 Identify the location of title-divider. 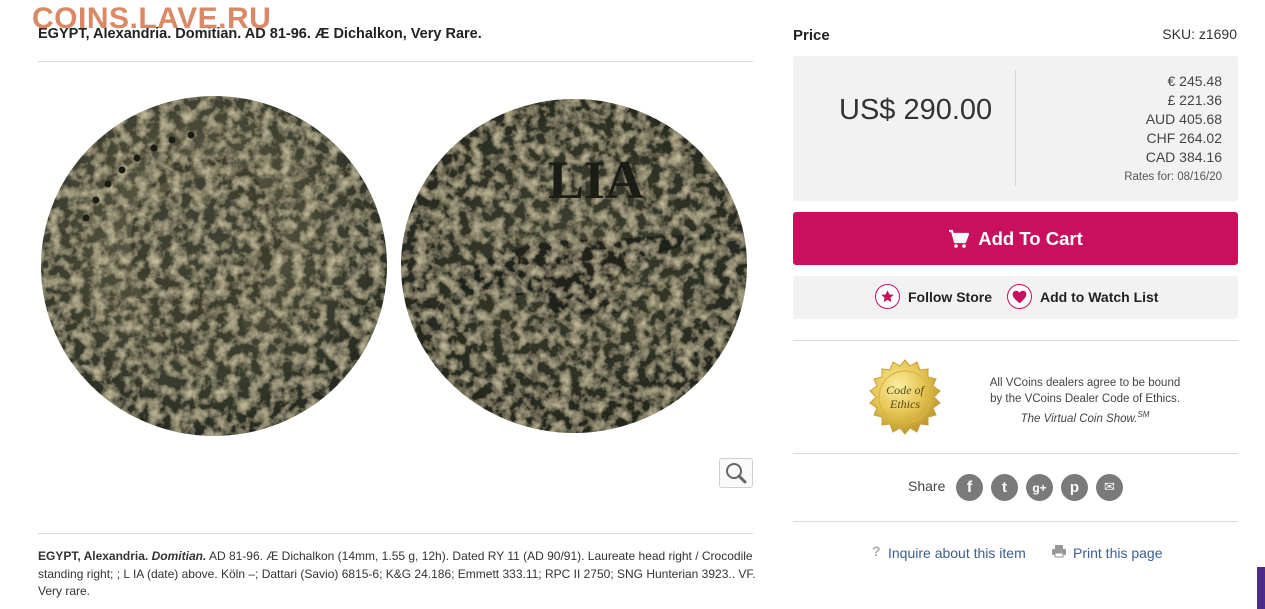
(395, 61).